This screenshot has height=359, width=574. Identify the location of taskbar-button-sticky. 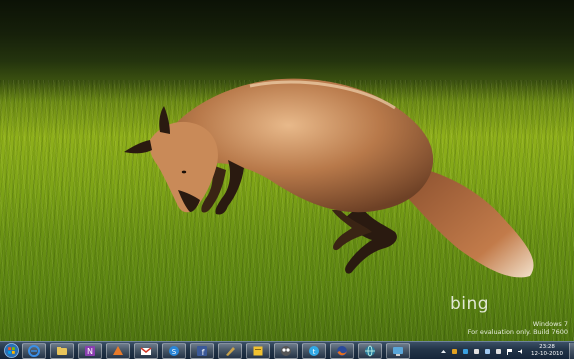
(258, 350).